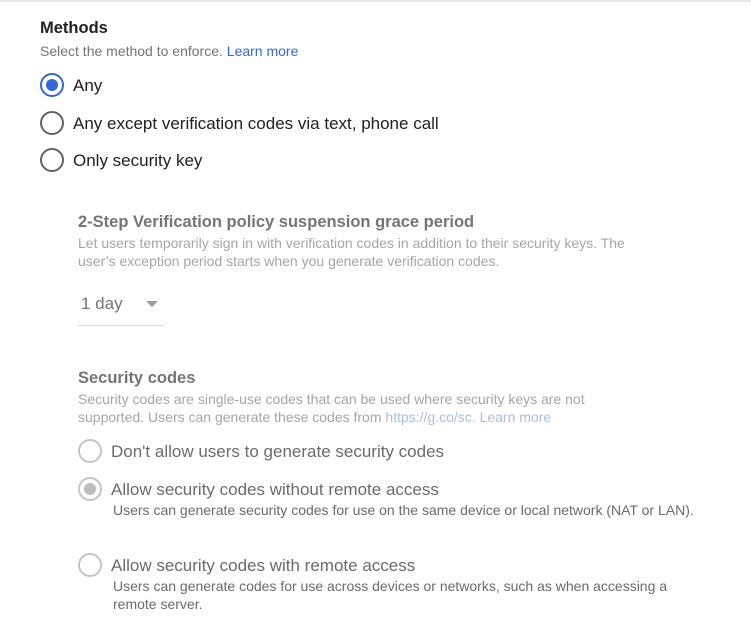 Image resolution: width=751 pixels, height=629 pixels. Describe the element at coordinates (90, 489) in the screenshot. I see `radio-without-remote` at that location.